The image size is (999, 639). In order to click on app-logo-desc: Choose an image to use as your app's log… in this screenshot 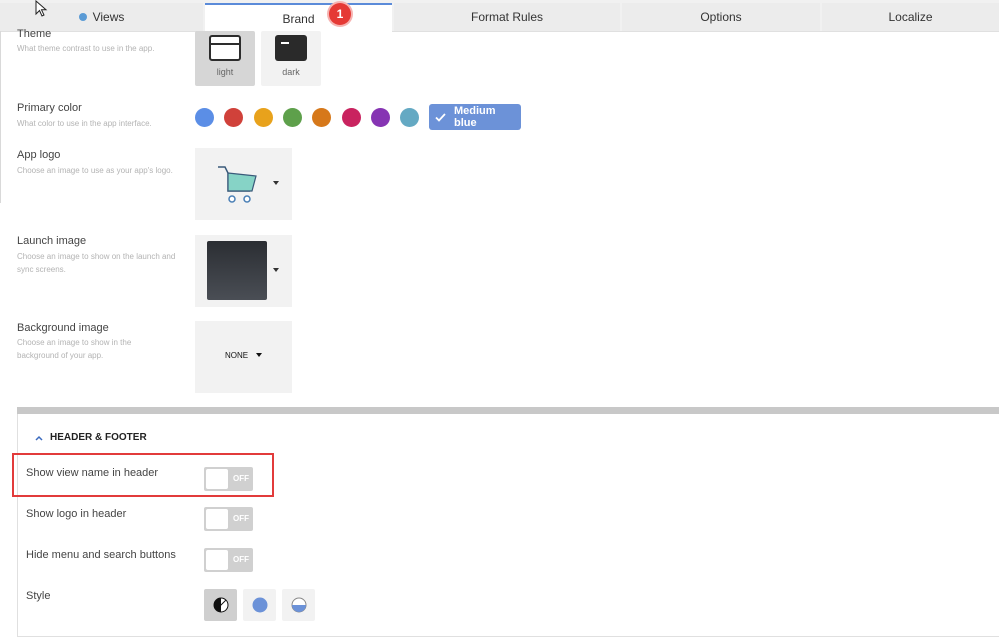, I will do `click(95, 170)`.